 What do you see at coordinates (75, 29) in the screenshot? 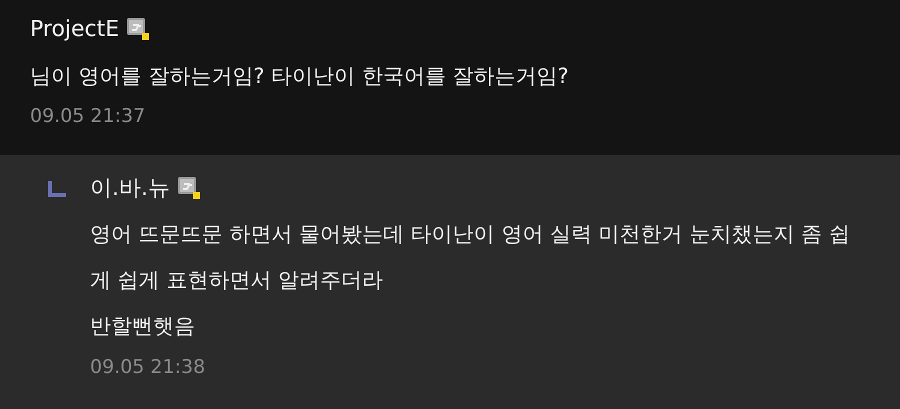
I see `author-name: ProjectE` at bounding box center [75, 29].